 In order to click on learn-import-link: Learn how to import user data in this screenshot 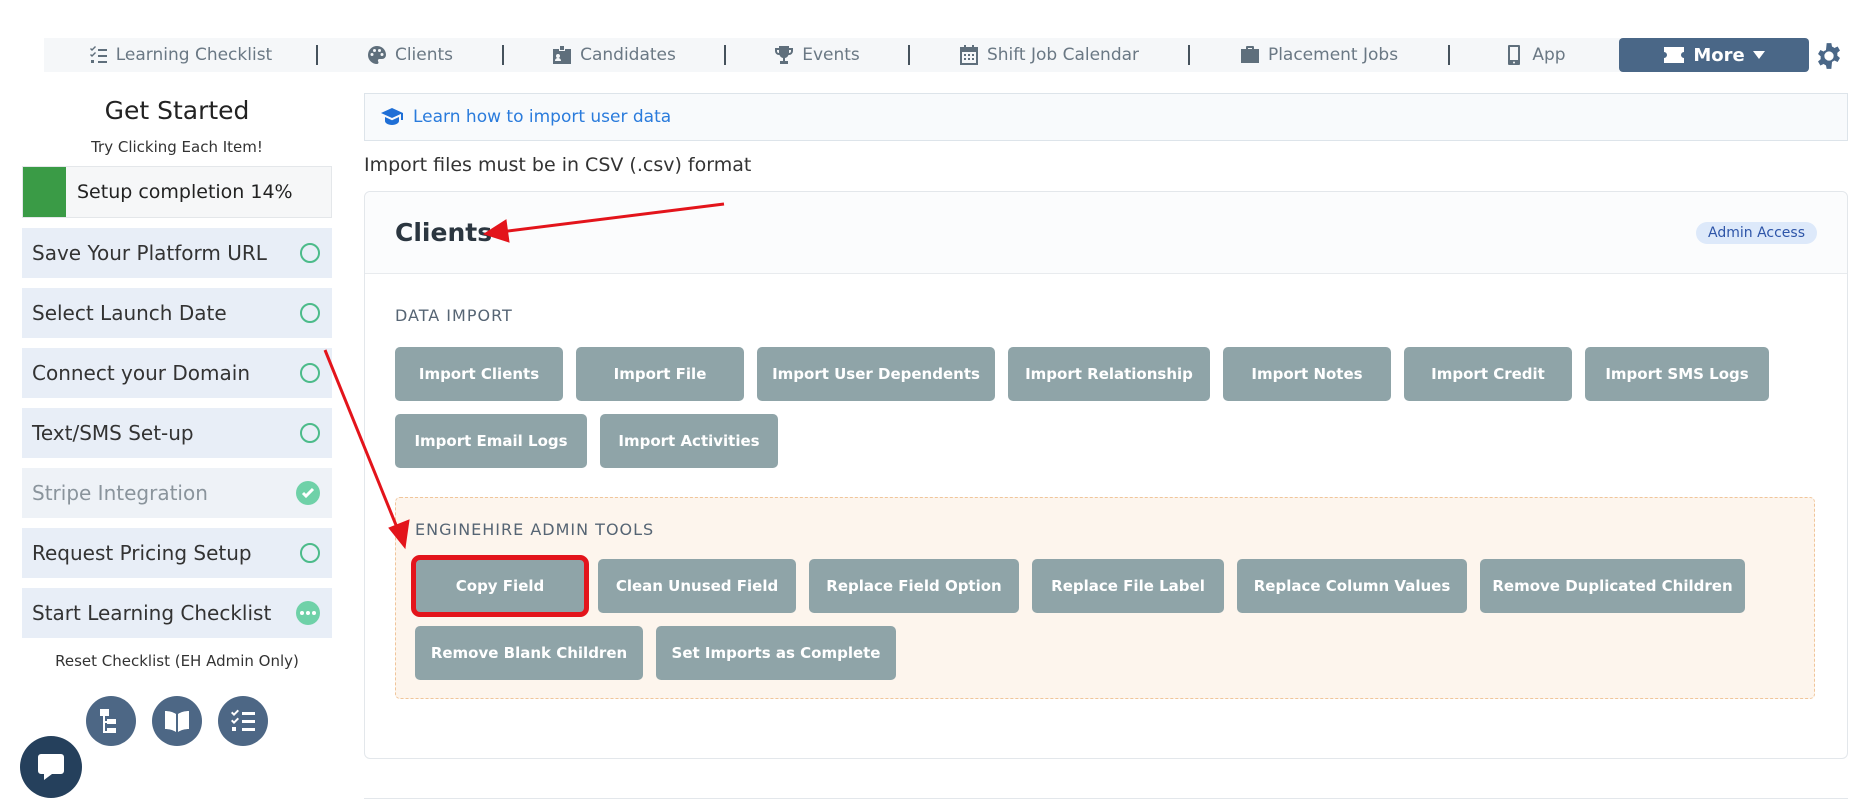, I will do `click(542, 117)`.